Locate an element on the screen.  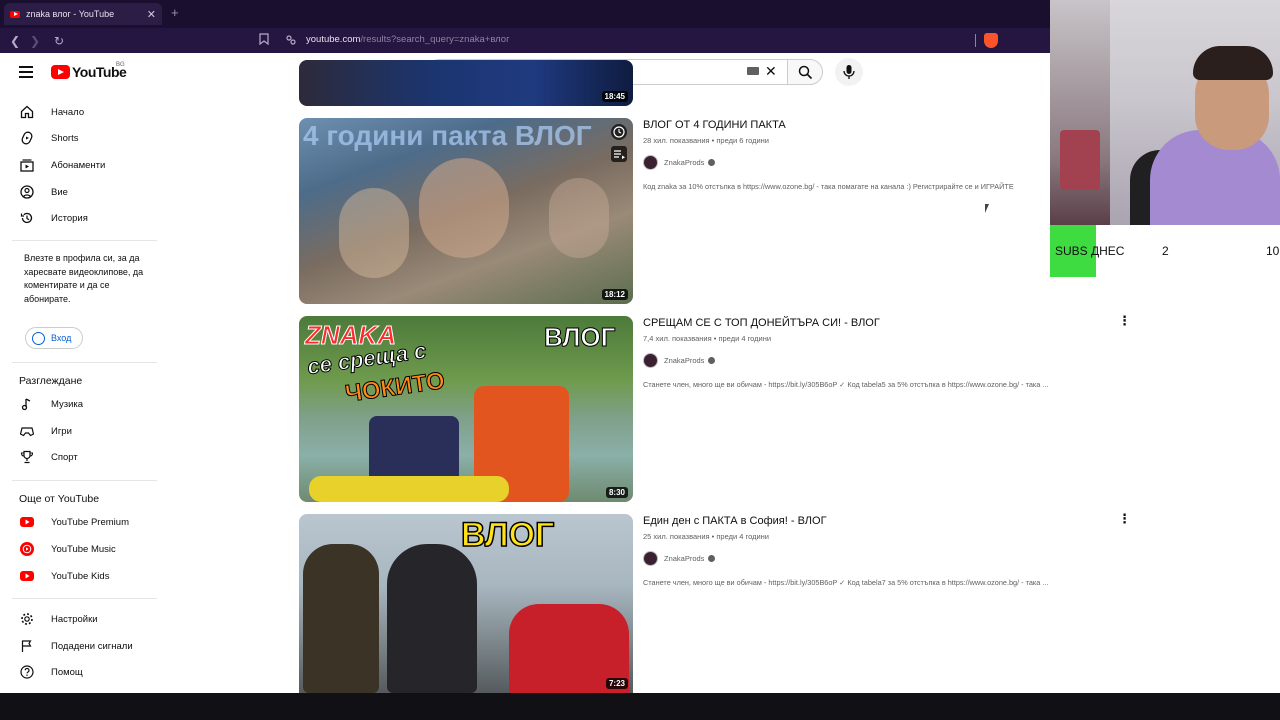
mouse-cursor-icon is located at coordinates (987, 208).